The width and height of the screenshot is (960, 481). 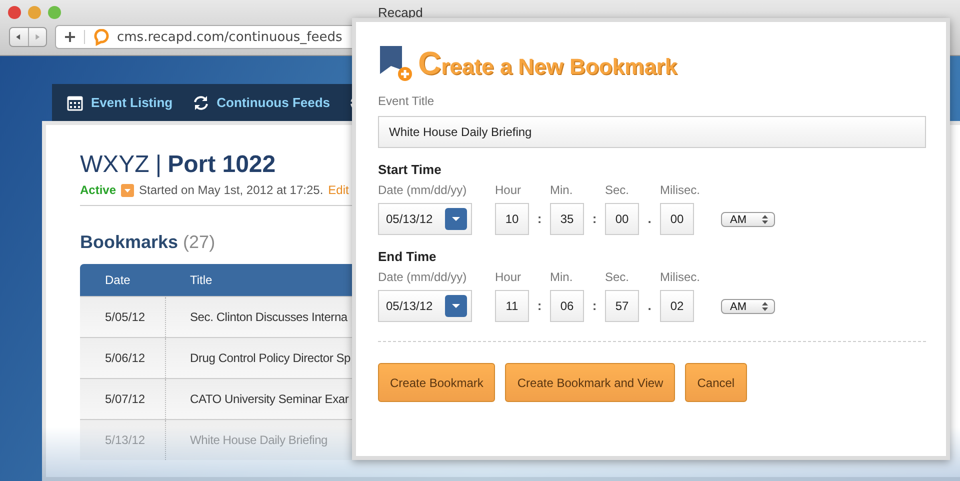 I want to click on column-header: Title, so click(x=200, y=280).